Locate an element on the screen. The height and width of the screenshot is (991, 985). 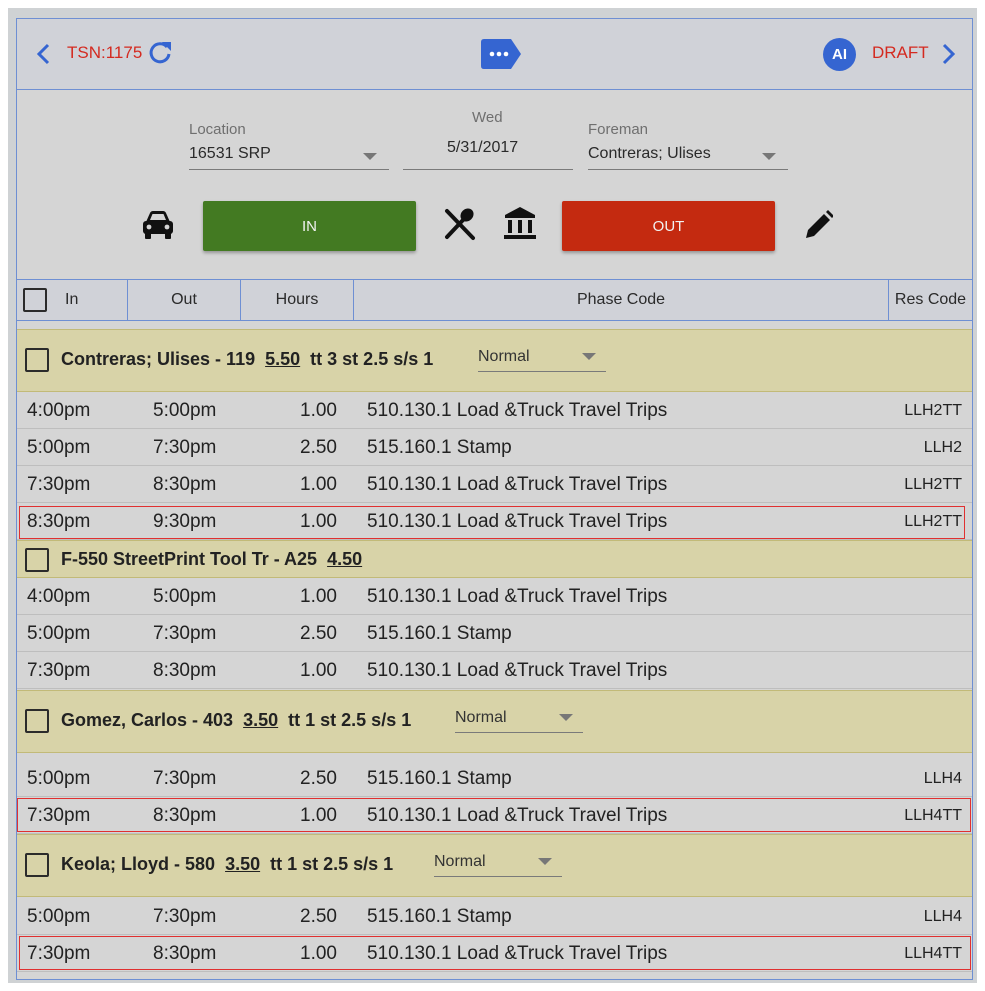
foreman-label: Foreman is located at coordinates (618, 129).